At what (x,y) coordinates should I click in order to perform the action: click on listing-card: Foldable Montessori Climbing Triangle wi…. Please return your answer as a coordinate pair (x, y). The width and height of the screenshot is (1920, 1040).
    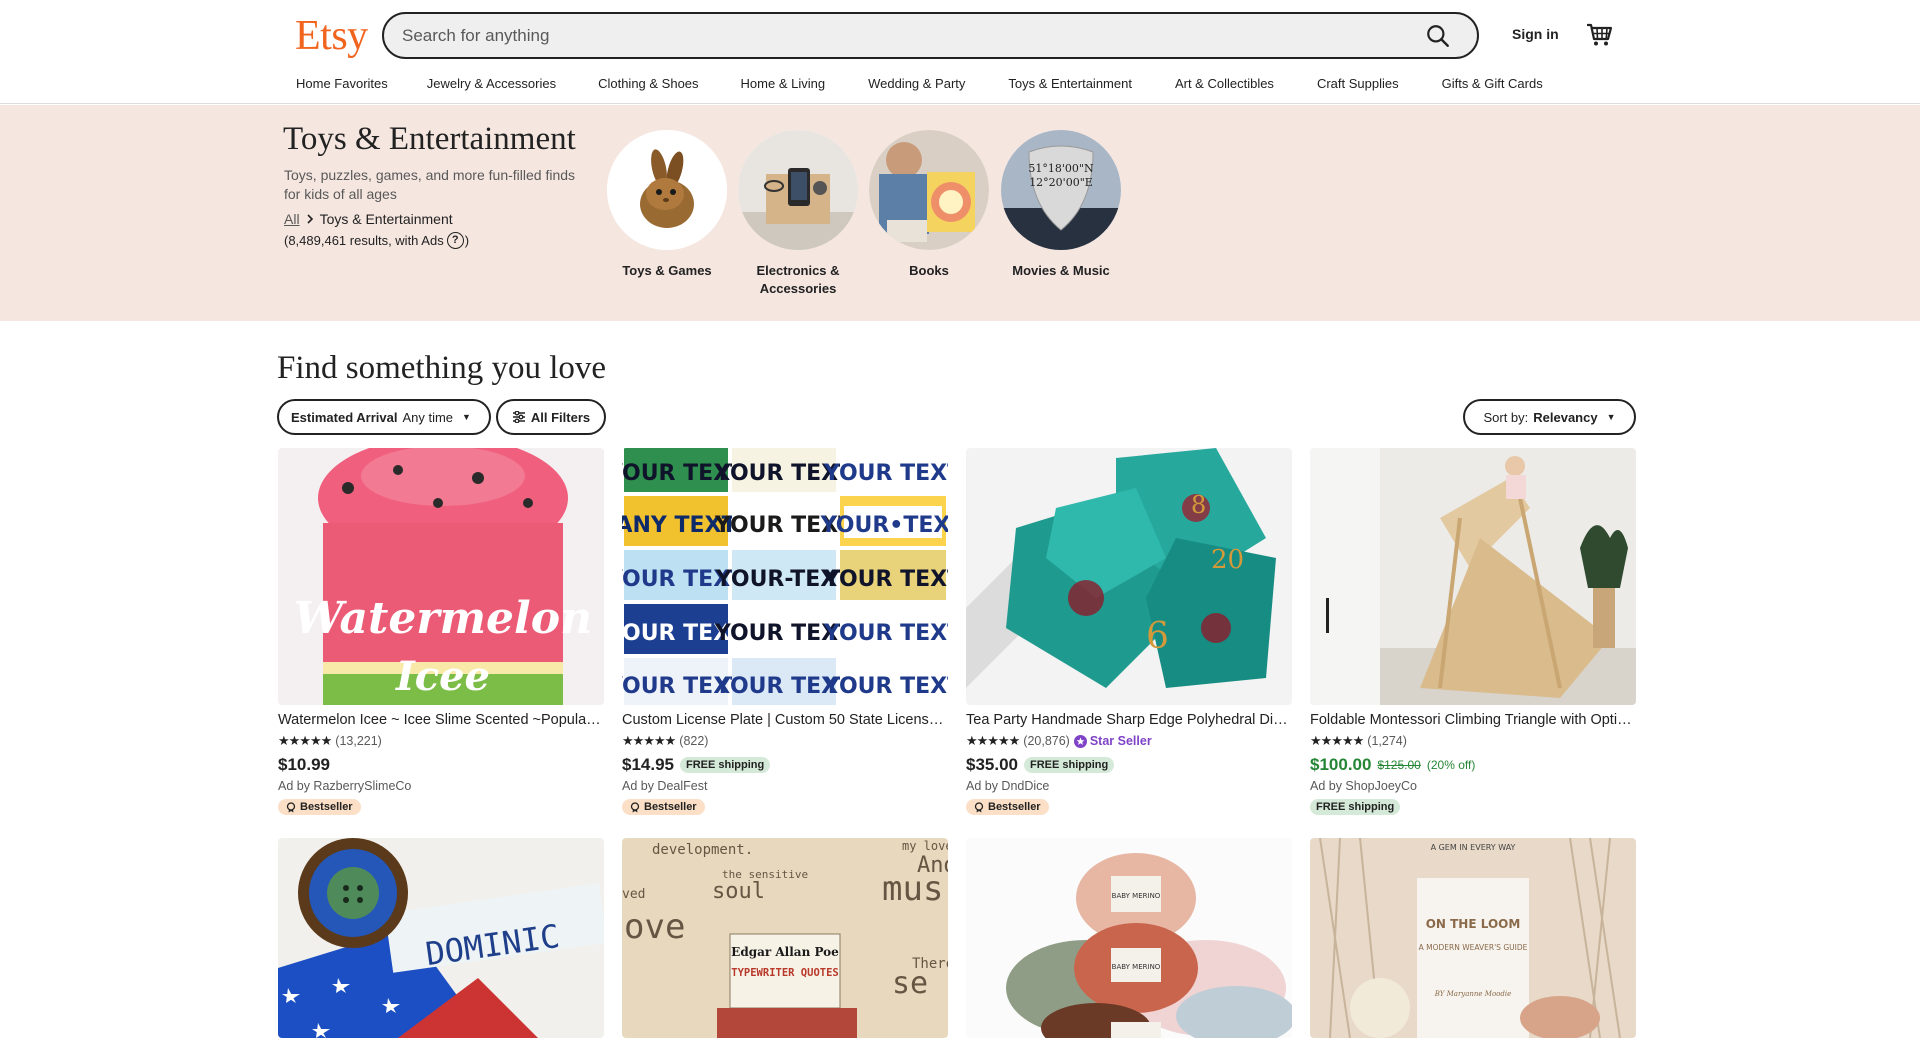
    Looking at the image, I should click on (1473, 631).